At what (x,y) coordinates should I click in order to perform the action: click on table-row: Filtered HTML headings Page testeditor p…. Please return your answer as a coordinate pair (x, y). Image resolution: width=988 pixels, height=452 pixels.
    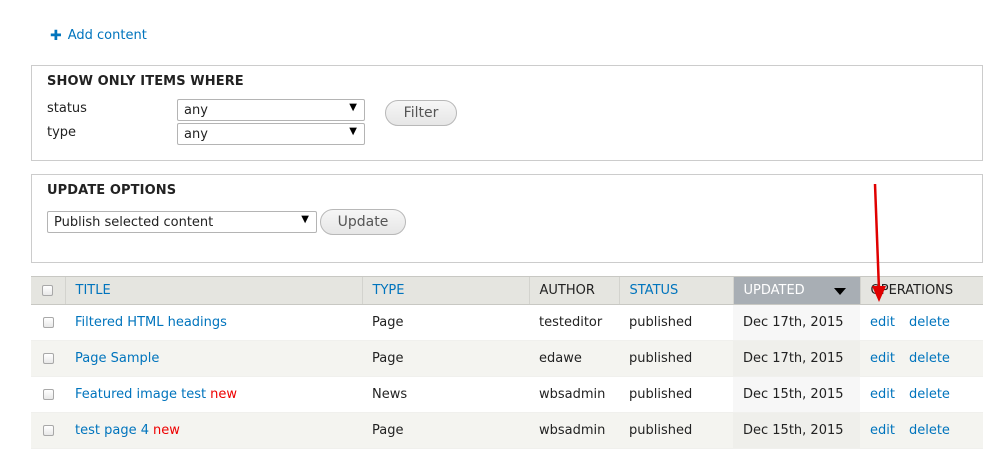
    Looking at the image, I should click on (507, 322).